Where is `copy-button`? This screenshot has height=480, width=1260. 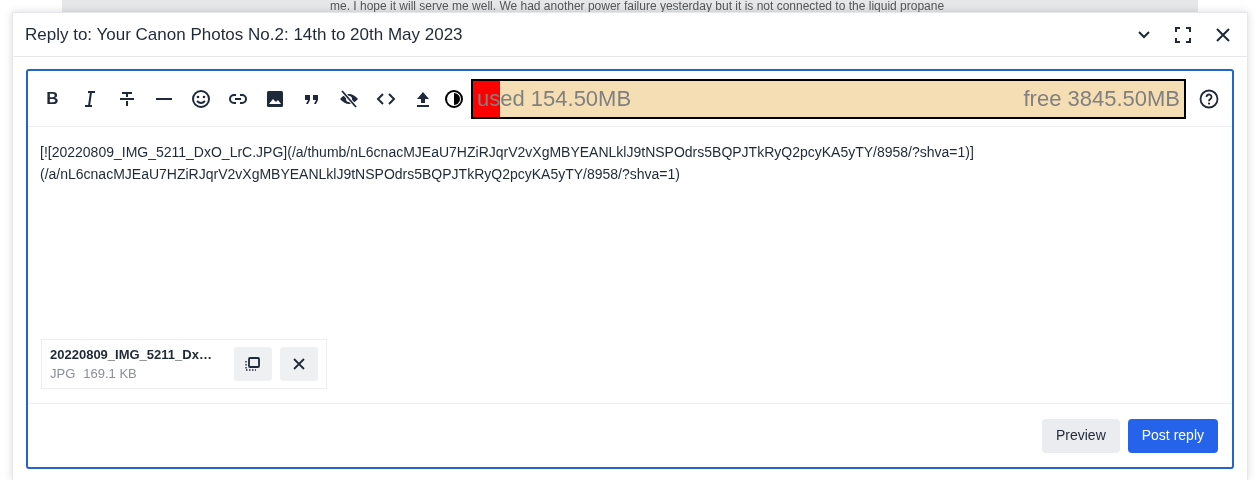 copy-button is located at coordinates (253, 364).